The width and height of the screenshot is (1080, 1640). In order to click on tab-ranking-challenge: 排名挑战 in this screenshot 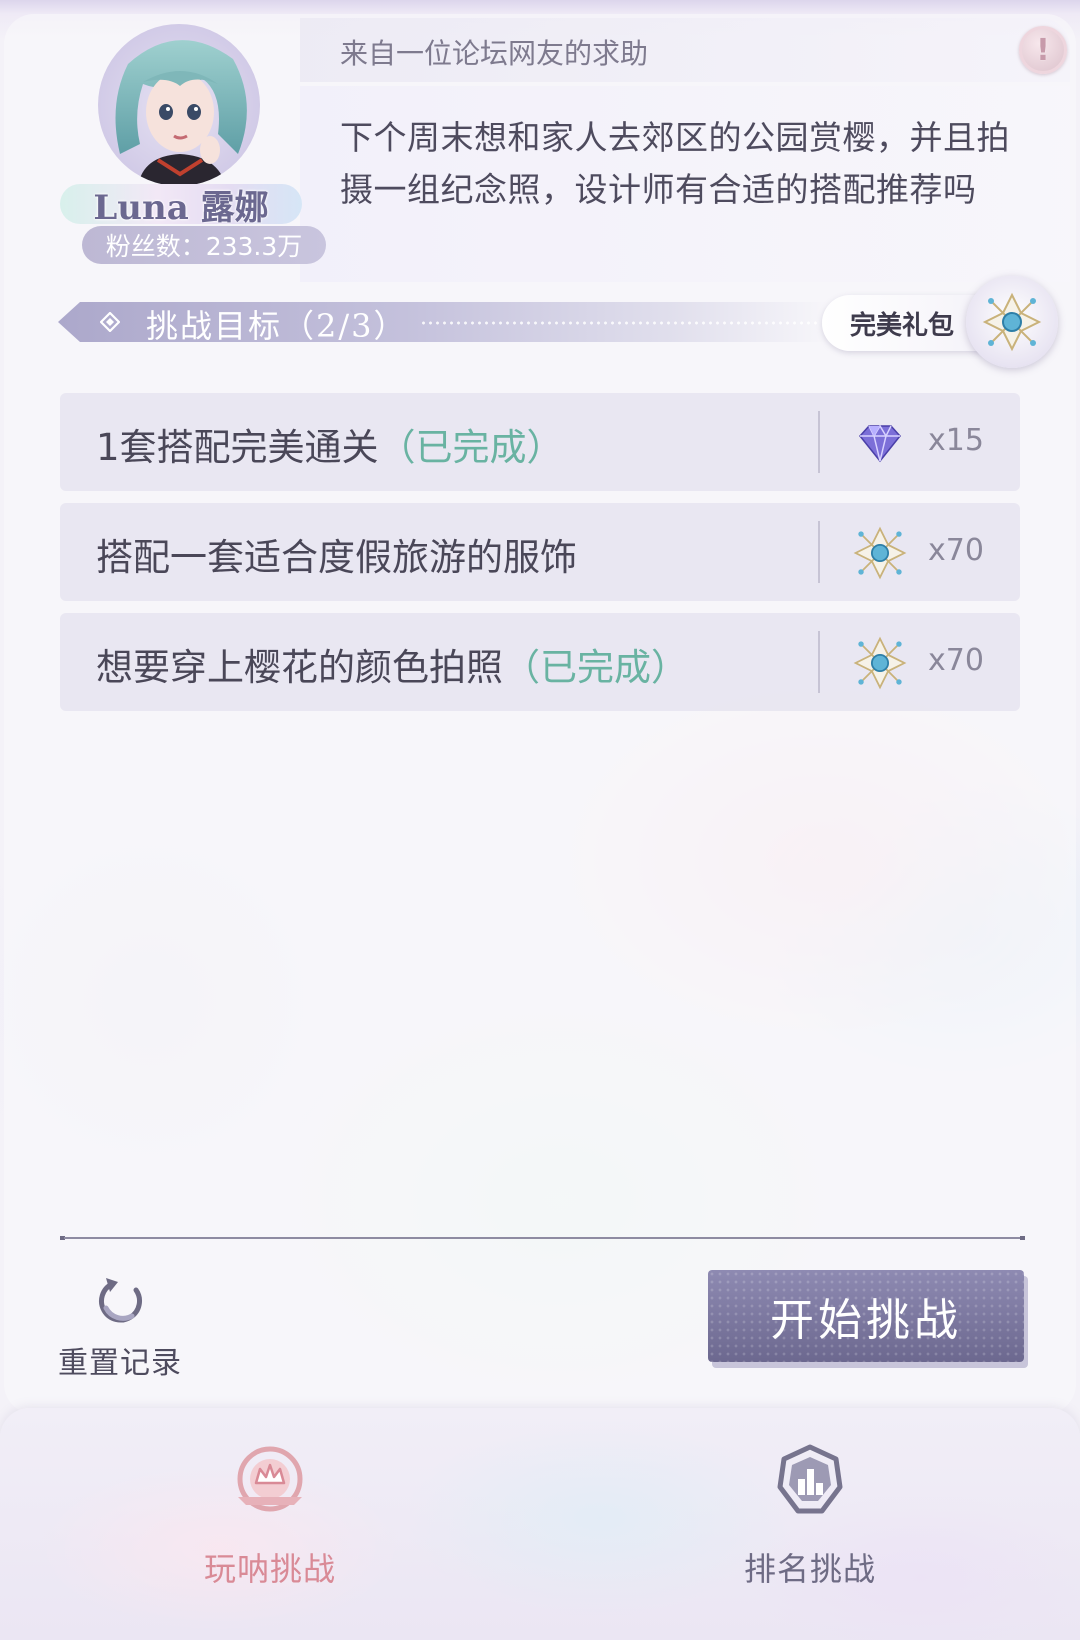, I will do `click(810, 1515)`.